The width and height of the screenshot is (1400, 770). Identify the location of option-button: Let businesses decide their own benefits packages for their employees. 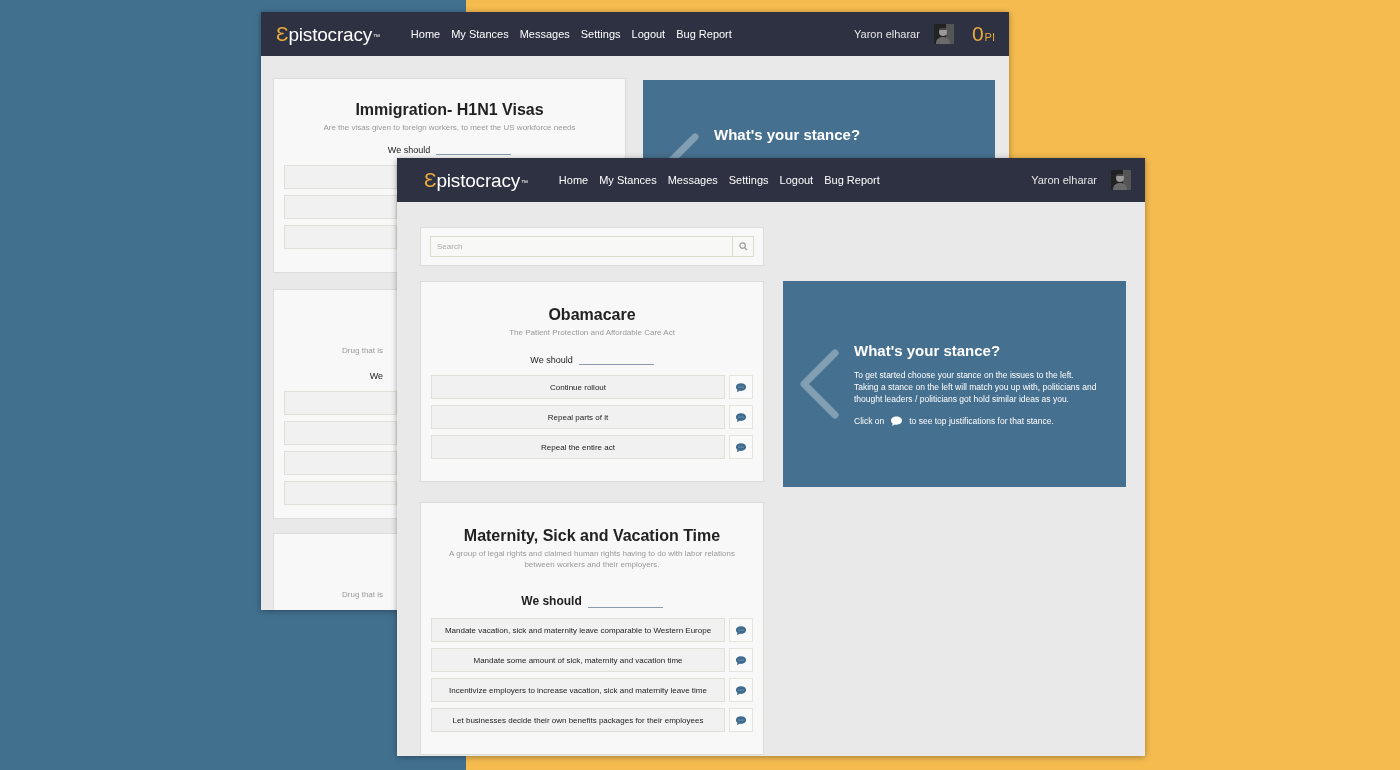
(578, 720).